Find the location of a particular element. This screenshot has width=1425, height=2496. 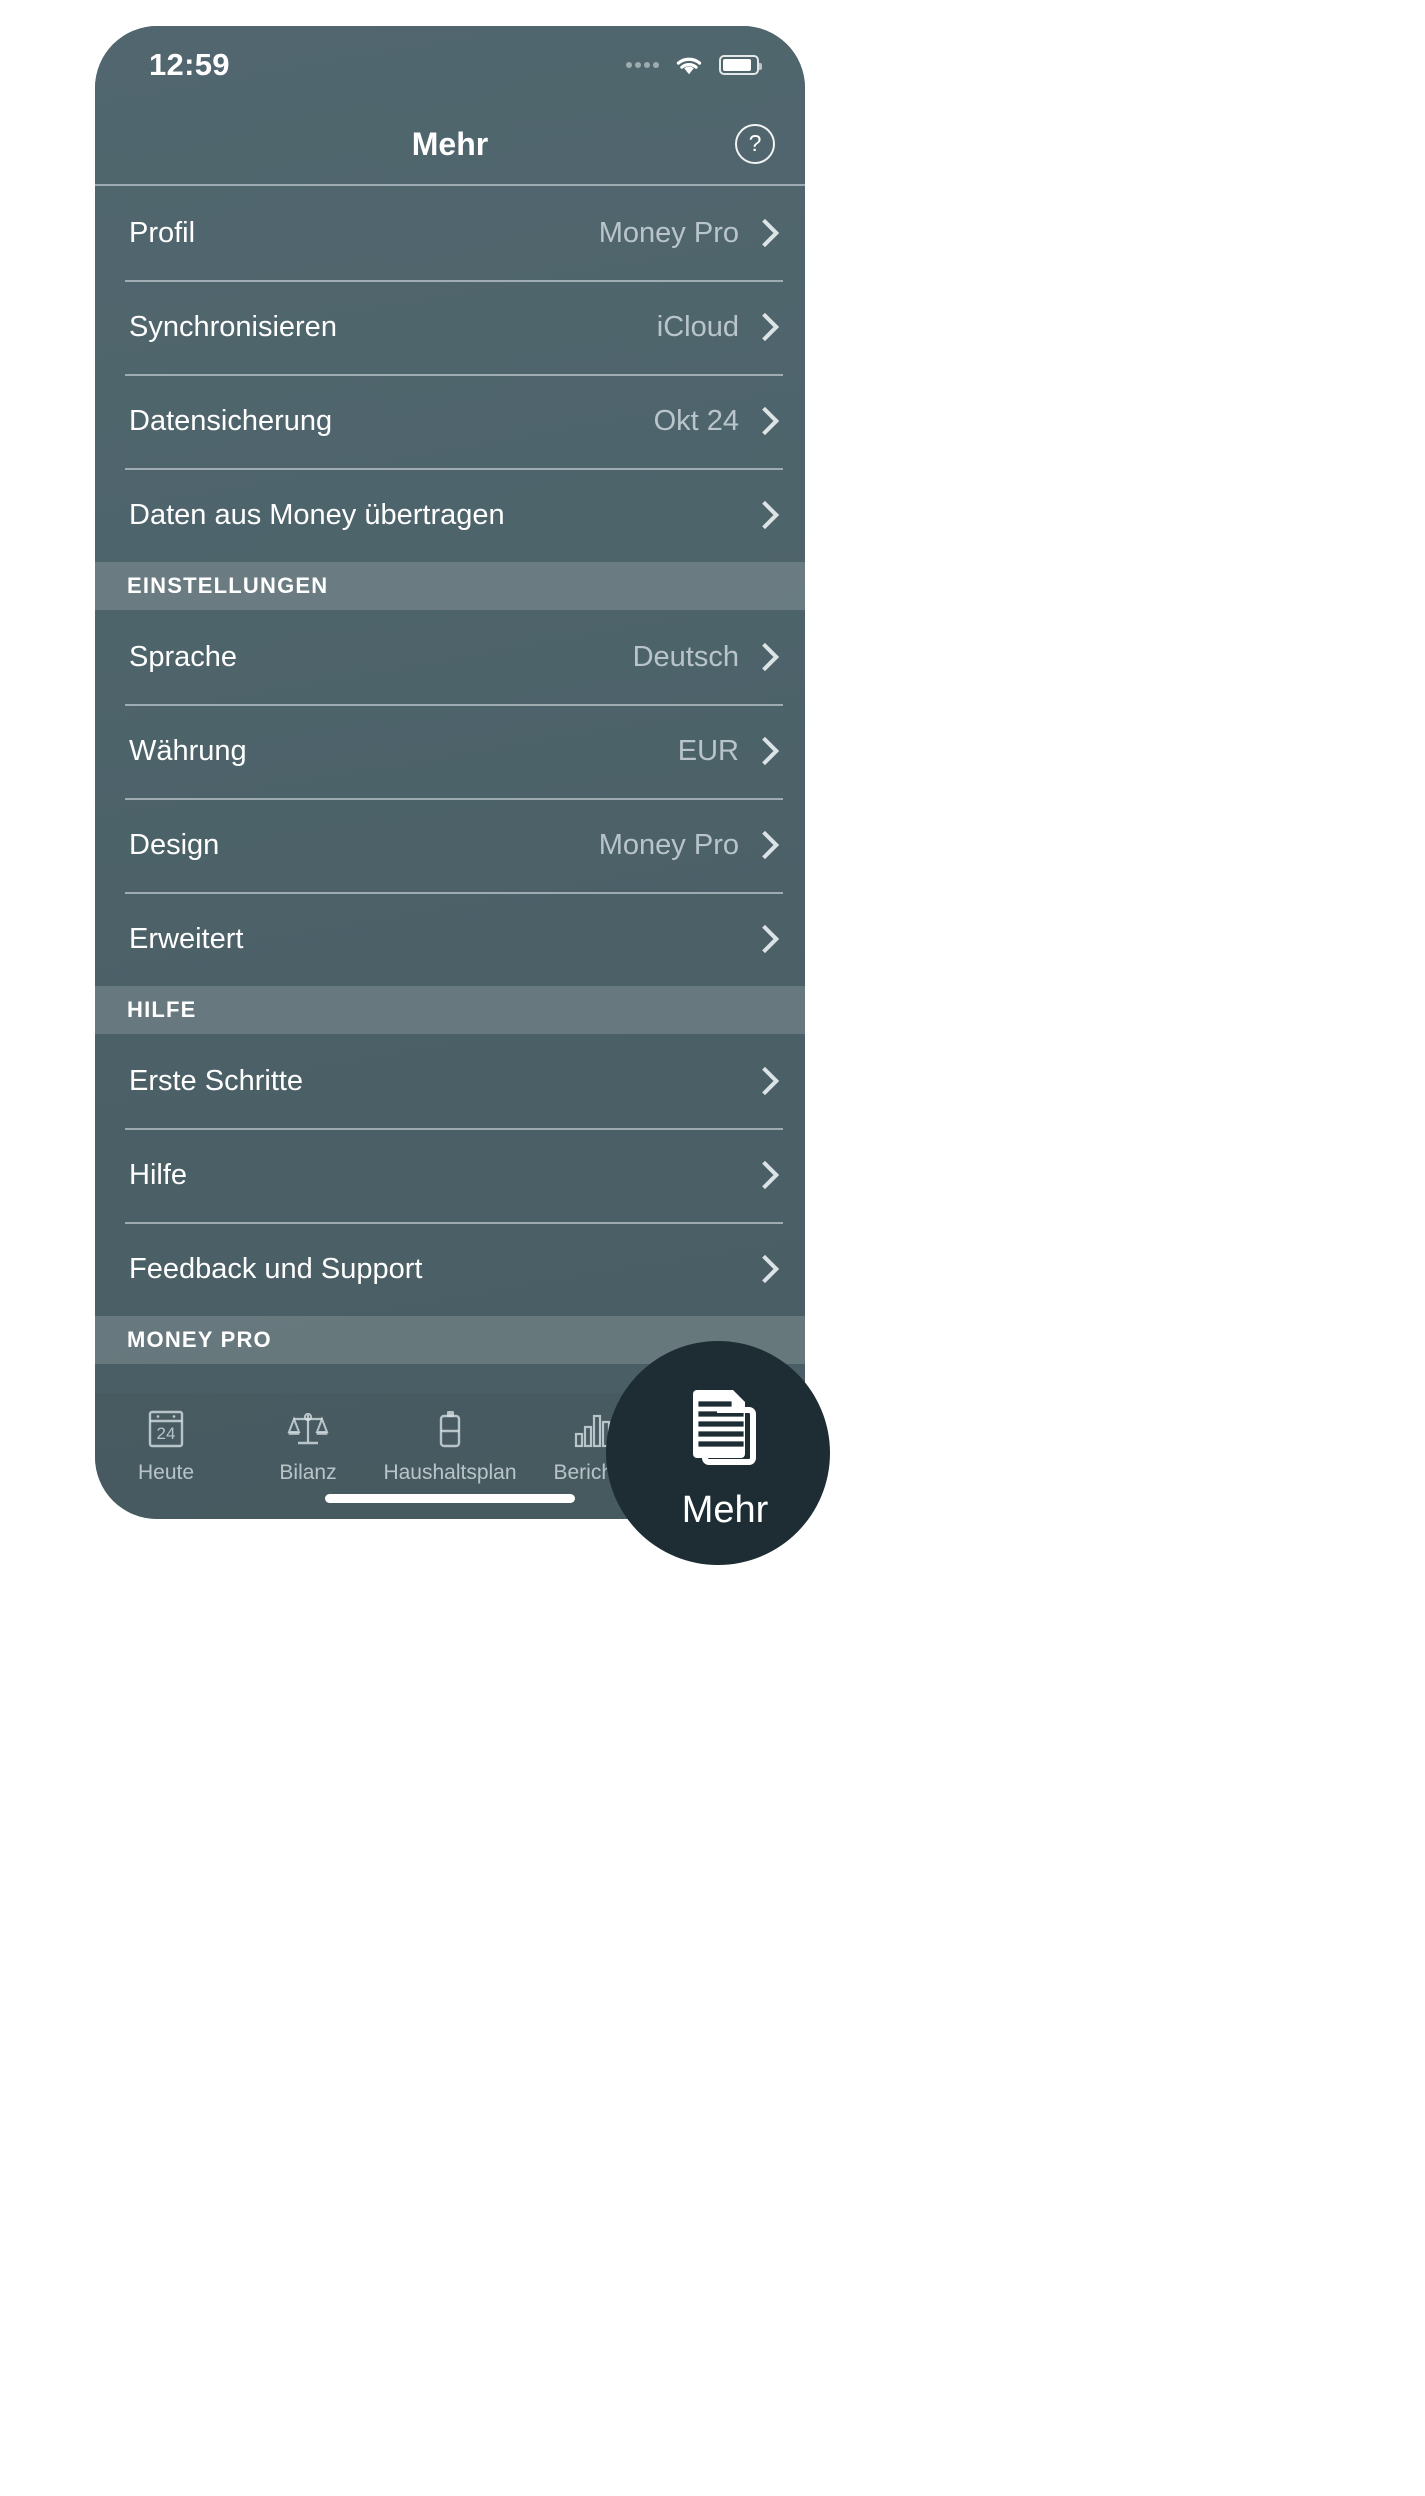

status-icons is located at coordinates (694, 65).